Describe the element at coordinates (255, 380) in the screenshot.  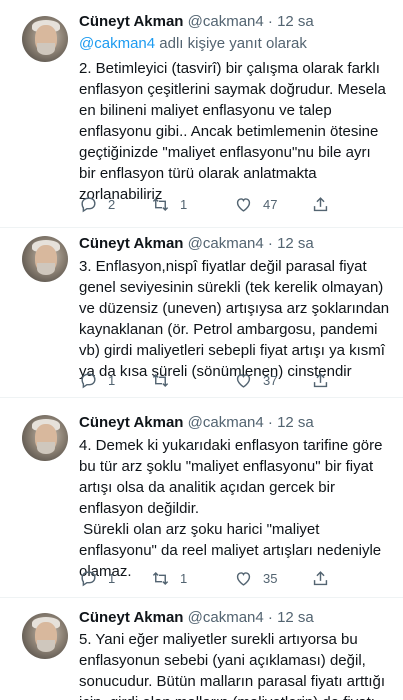
I see `like-button: 37` at that location.